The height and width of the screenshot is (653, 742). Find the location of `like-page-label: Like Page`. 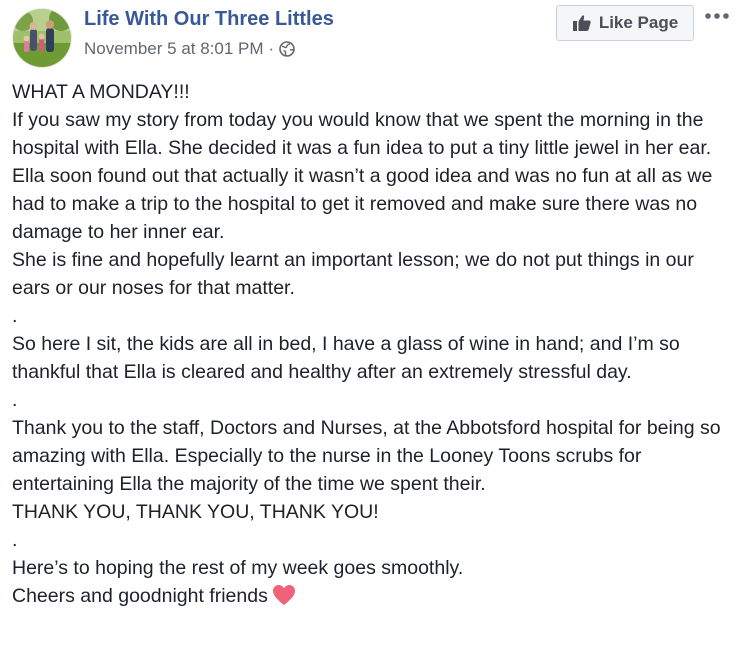

like-page-label: Like Page is located at coordinates (638, 22).